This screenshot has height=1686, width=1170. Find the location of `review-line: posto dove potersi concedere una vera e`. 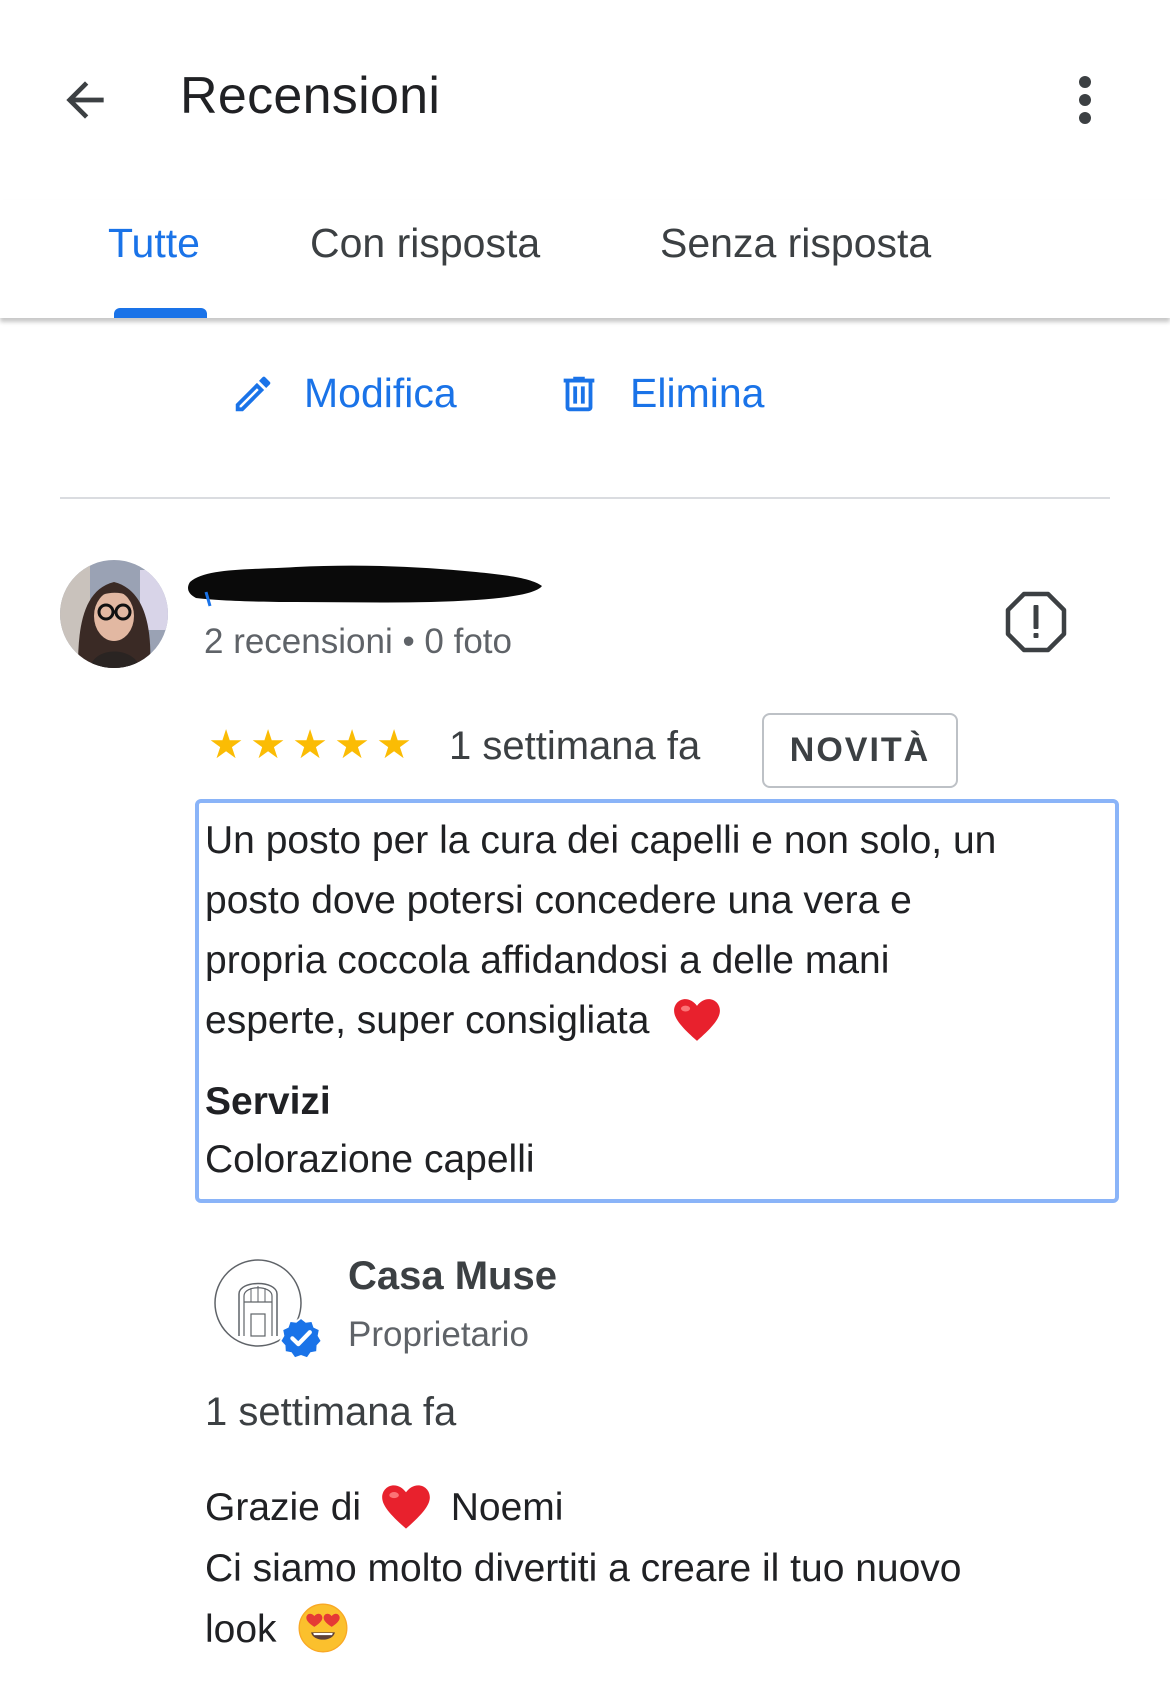

review-line: posto dove potersi concedere una vera e is located at coordinates (558, 900).